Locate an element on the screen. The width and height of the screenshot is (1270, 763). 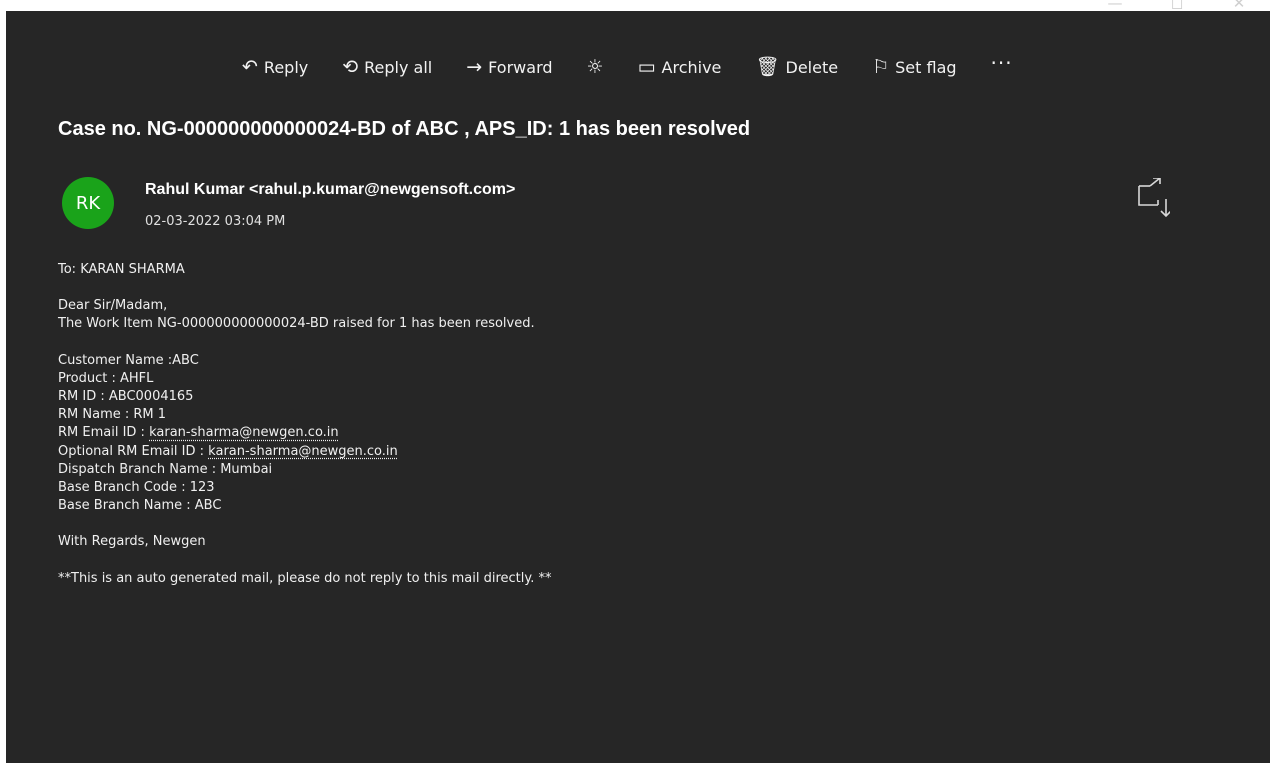
window-controls: — ◻ ✕ is located at coordinates (1177, 11).